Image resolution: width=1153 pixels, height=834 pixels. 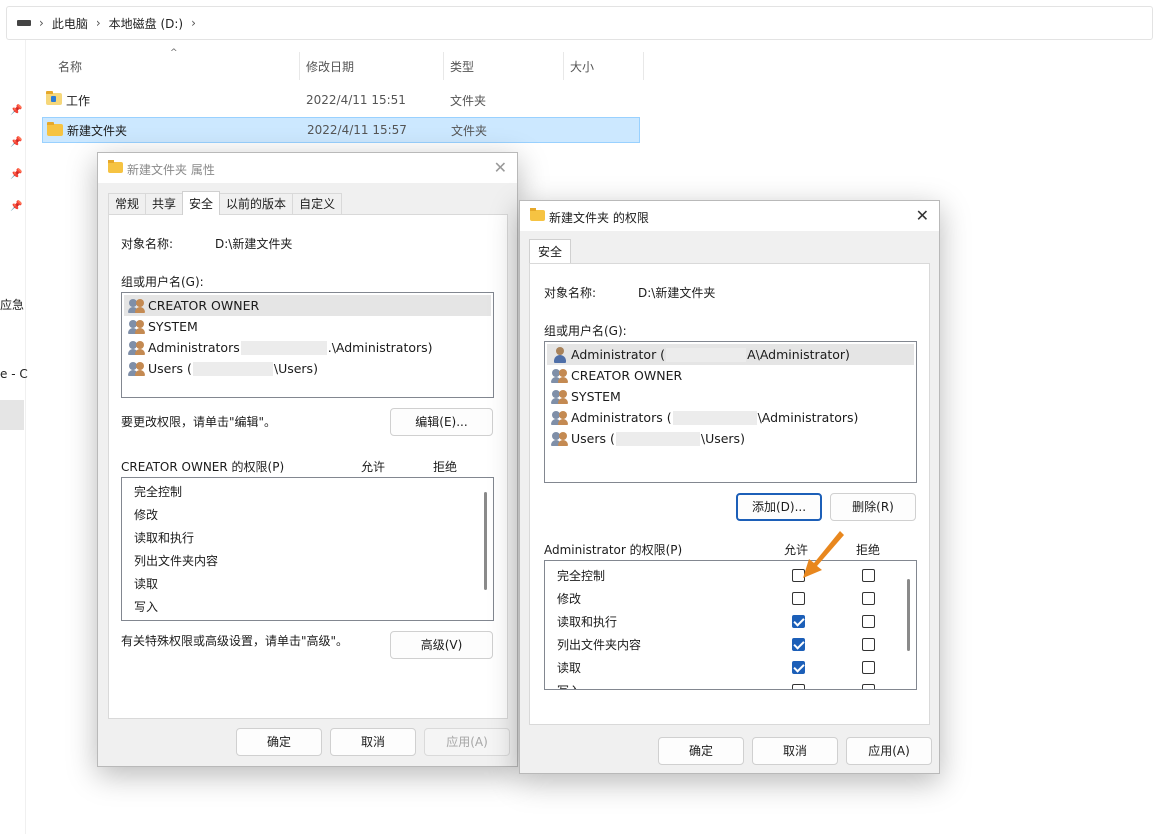 I want to click on list-item: Administrators ( \Administrators), so click(x=730, y=417).